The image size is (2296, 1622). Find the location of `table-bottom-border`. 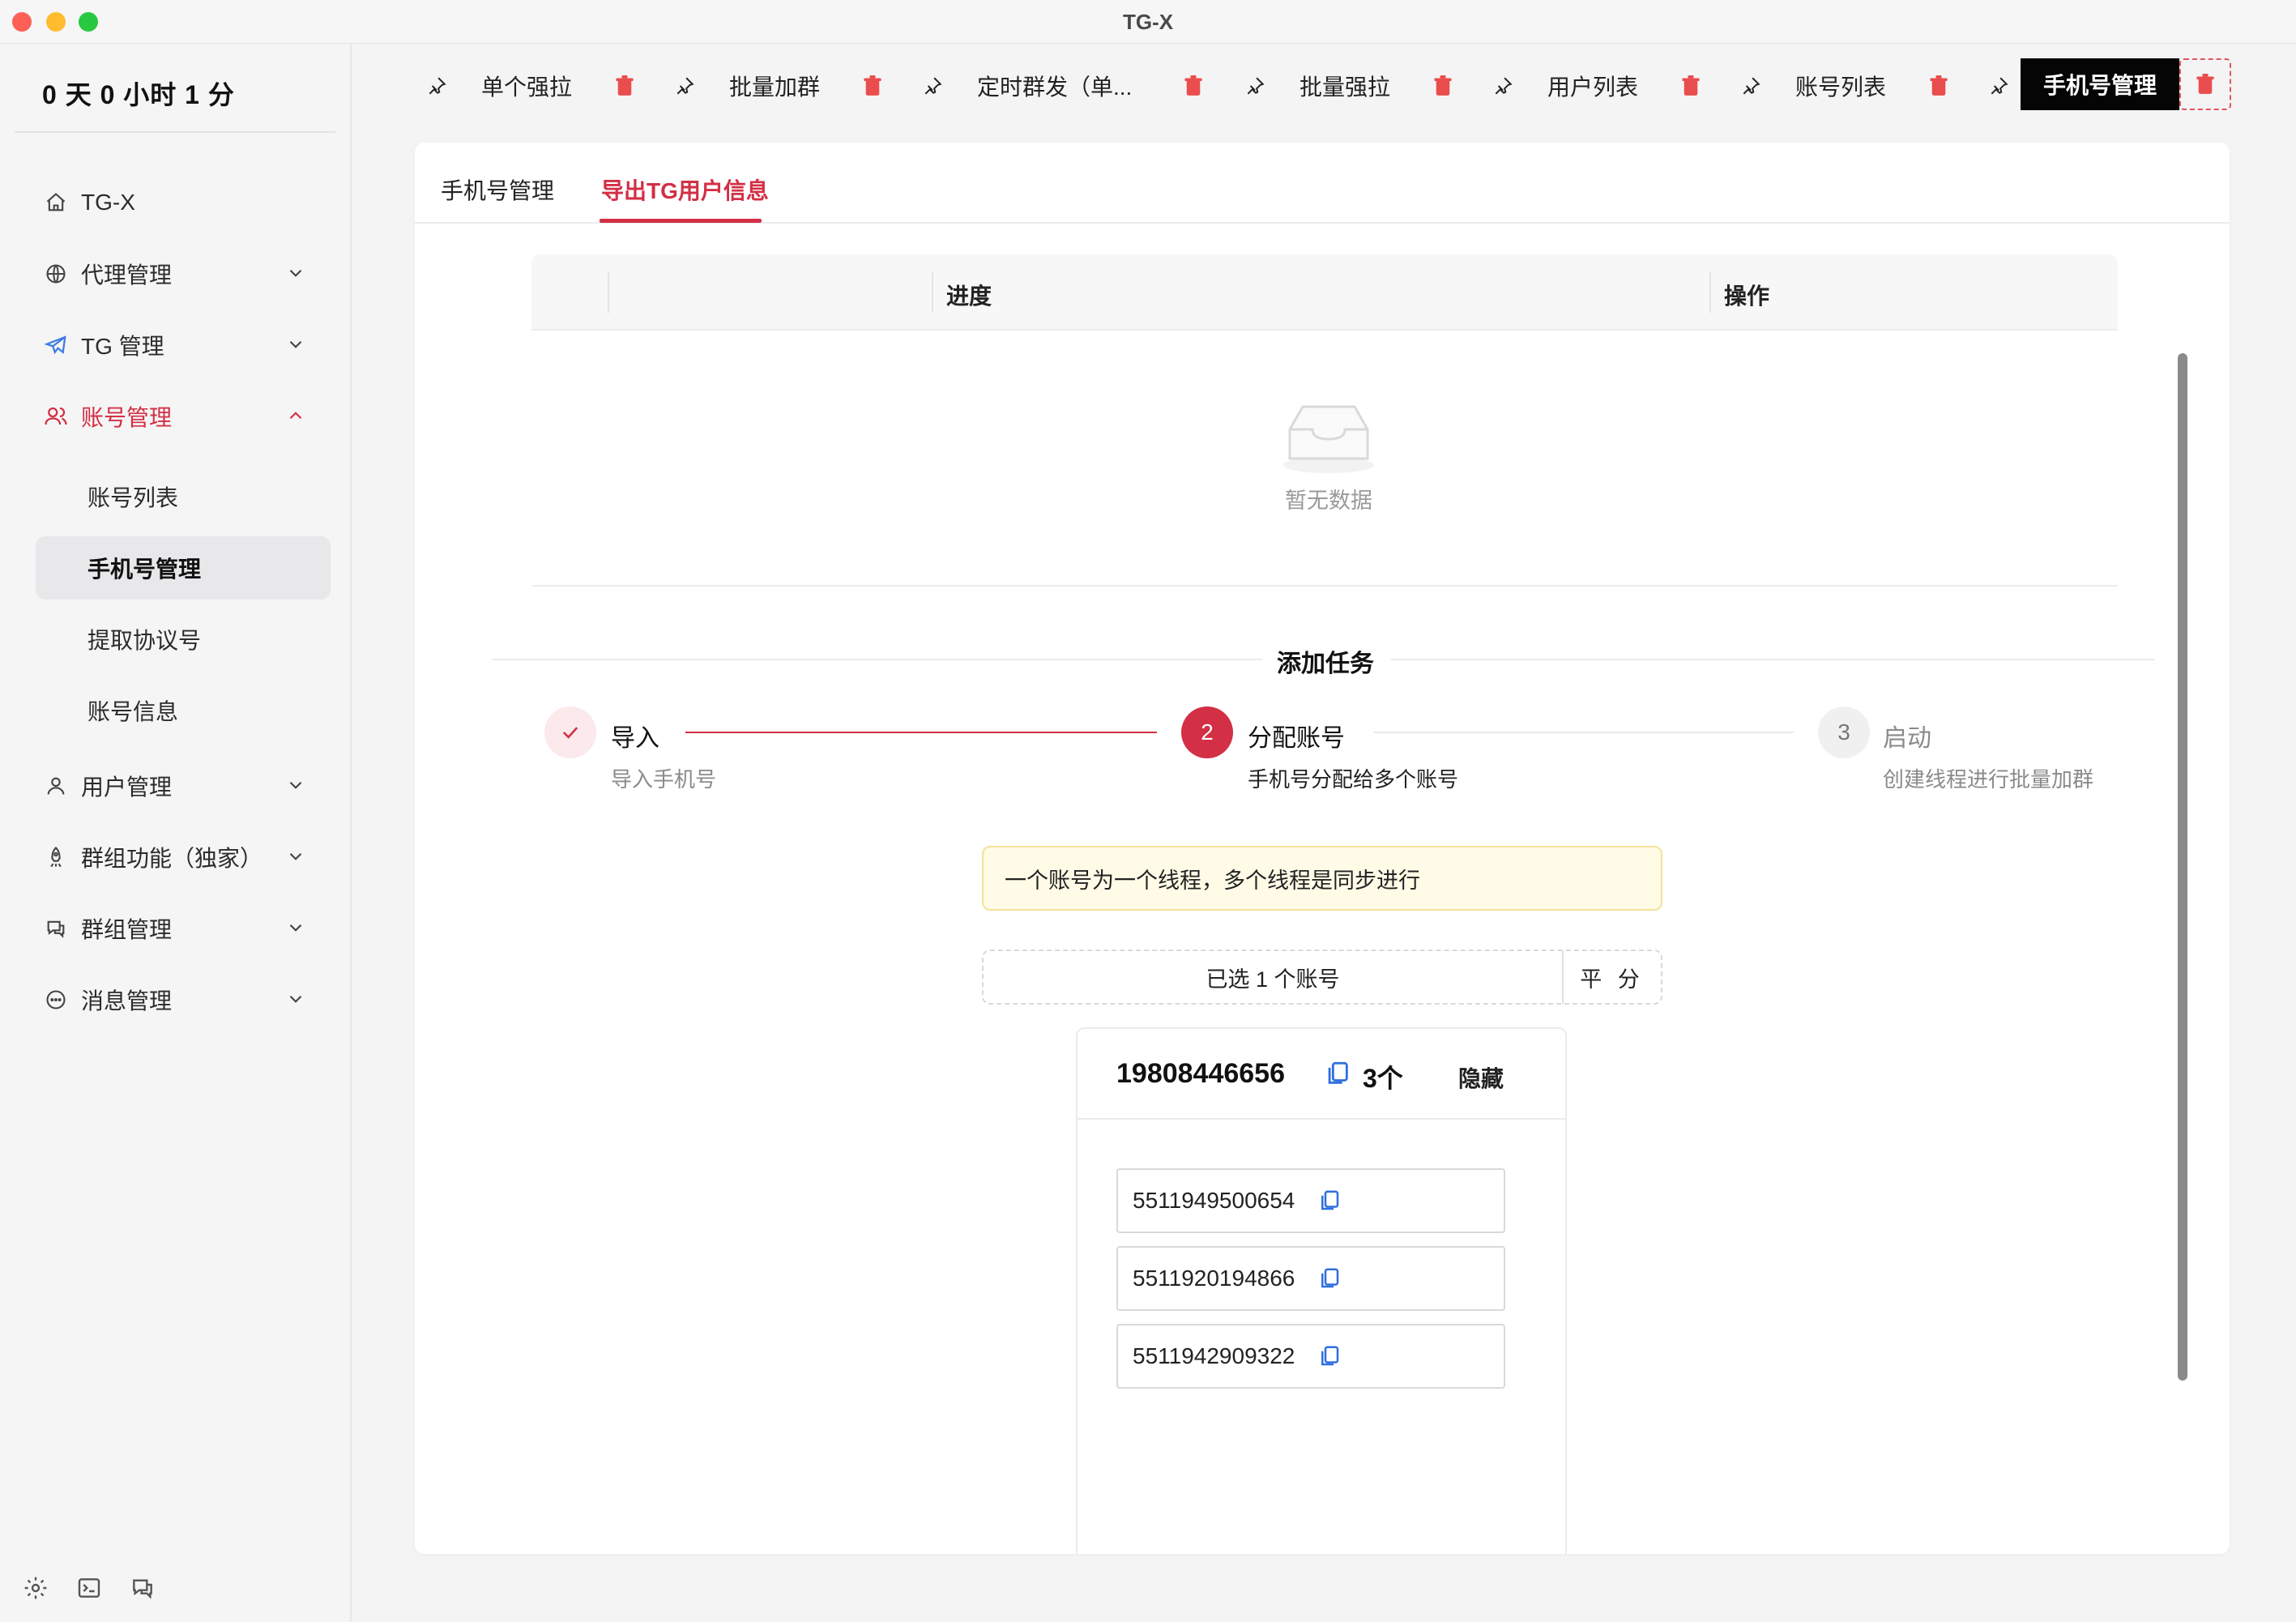

table-bottom-border is located at coordinates (1324, 586).